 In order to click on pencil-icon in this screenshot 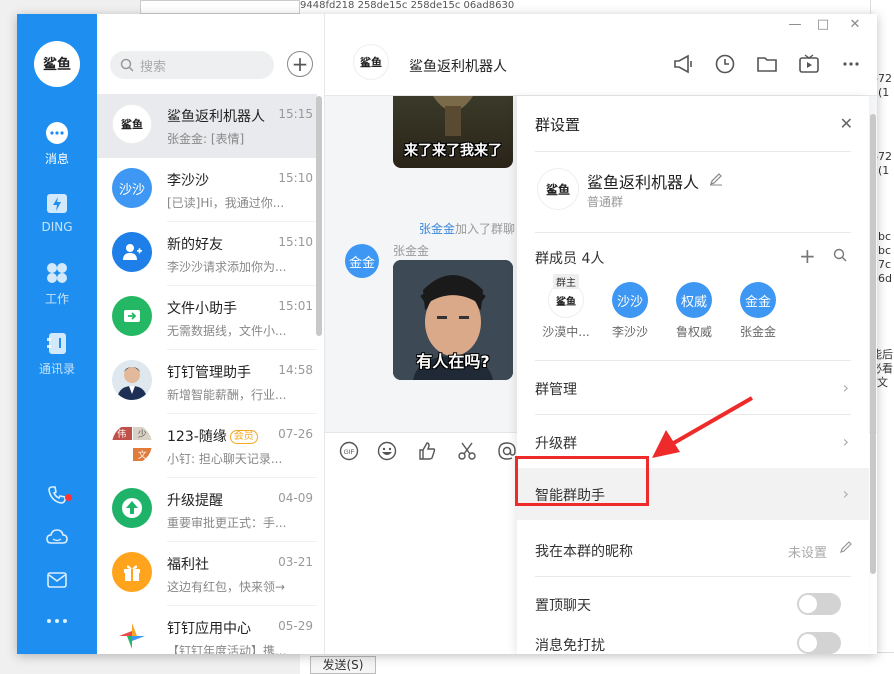, I will do `click(846, 549)`.